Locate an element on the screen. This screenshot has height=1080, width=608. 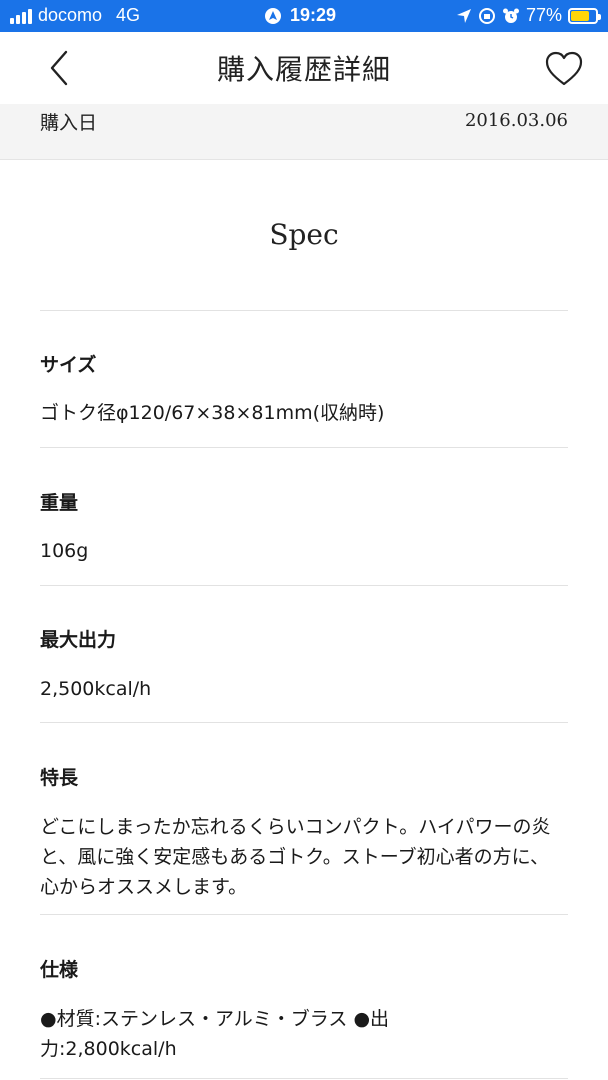
battery-percent: 77% is located at coordinates (543, 15).